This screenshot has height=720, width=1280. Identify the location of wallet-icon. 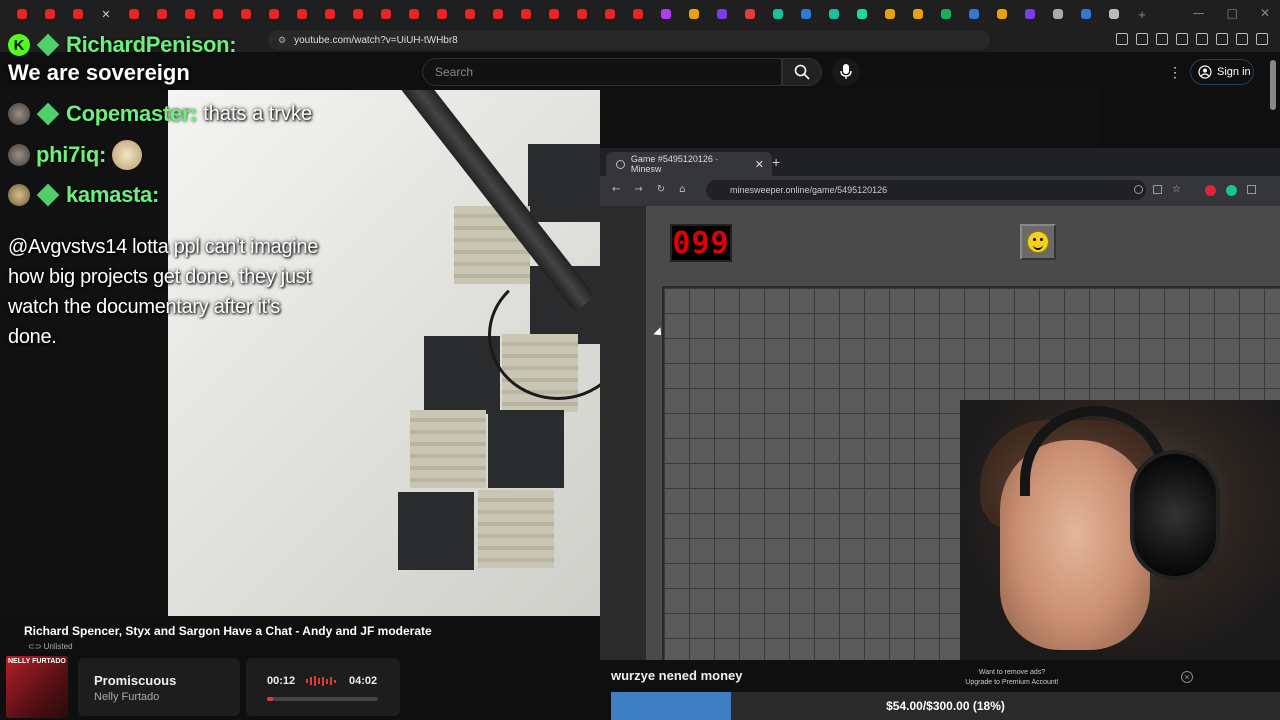
(1202, 39).